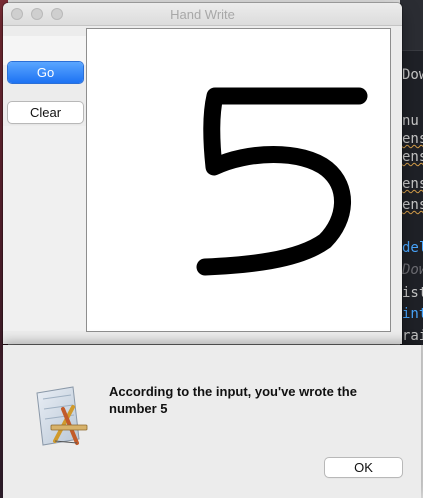 This screenshot has height=498, width=423. Describe the element at coordinates (412, 336) in the screenshot. I see `editor-line: rai` at that location.